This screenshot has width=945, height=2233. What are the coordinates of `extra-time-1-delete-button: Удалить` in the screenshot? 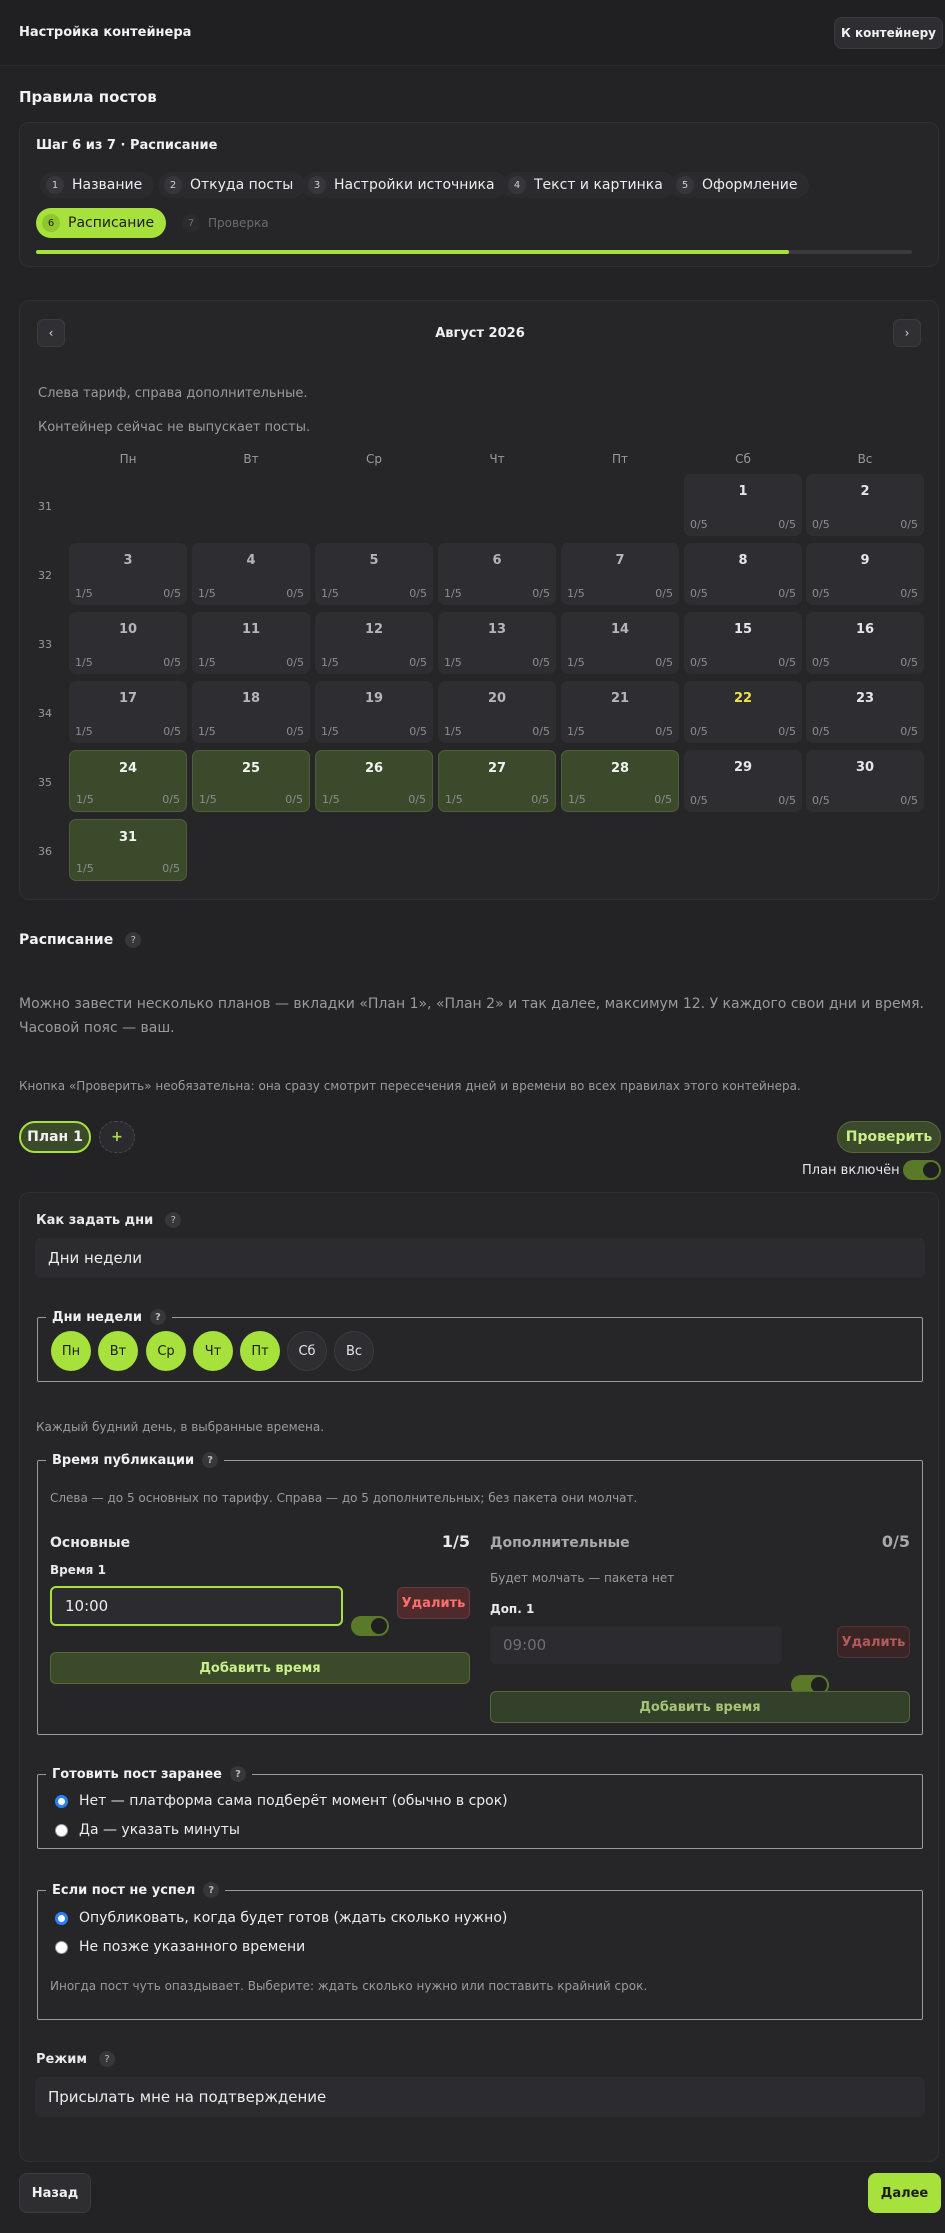 It's located at (873, 1642).